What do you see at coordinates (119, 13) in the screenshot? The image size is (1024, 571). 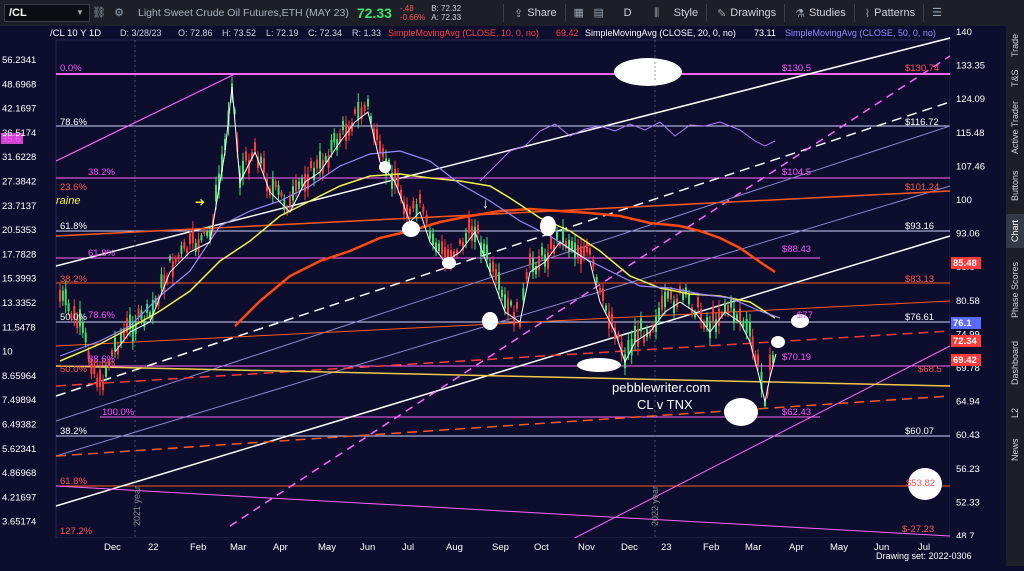 I see `gear-icon: ⚙` at bounding box center [119, 13].